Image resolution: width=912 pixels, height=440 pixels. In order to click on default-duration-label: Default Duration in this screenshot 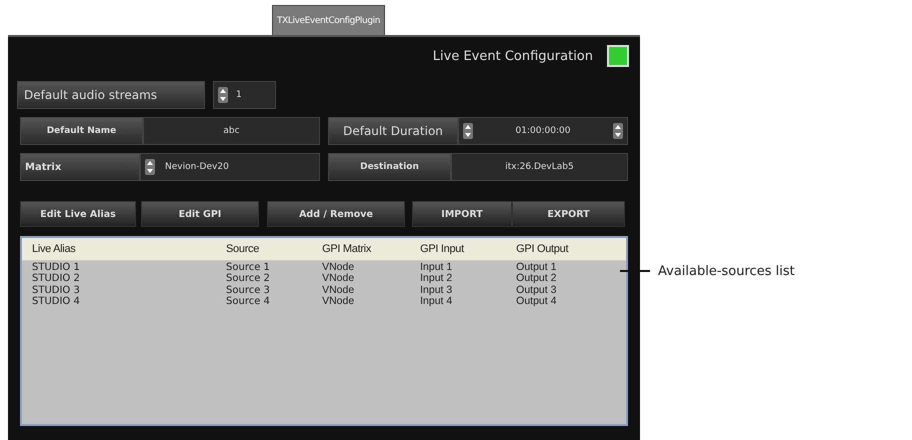, I will do `click(393, 131)`.